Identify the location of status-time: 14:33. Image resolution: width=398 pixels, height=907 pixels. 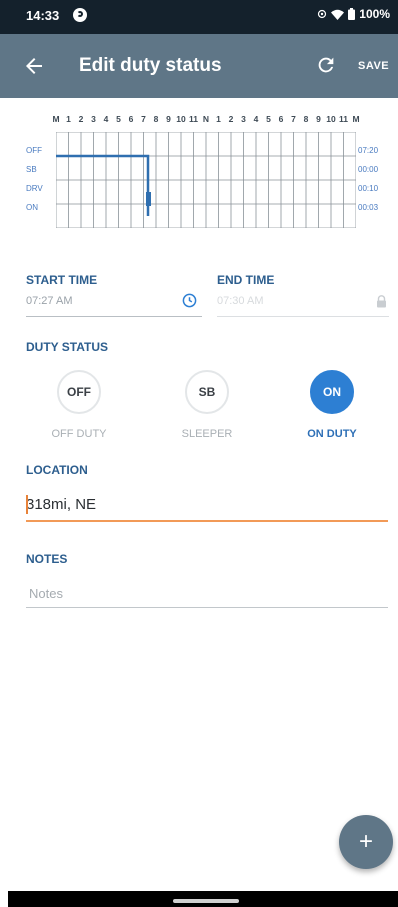
(43, 15).